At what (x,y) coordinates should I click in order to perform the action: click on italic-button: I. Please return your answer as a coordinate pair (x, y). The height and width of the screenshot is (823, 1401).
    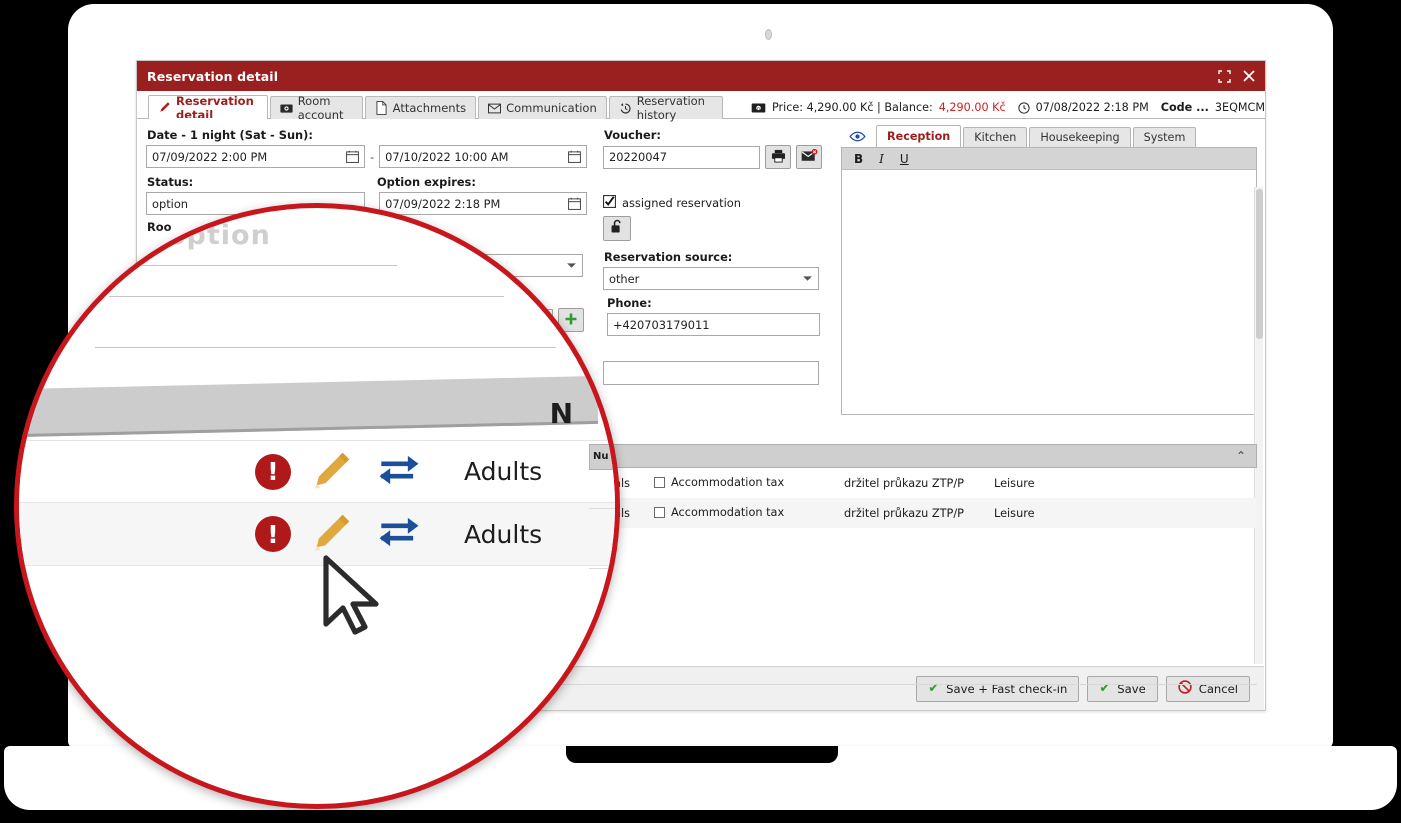
    Looking at the image, I should click on (881, 159).